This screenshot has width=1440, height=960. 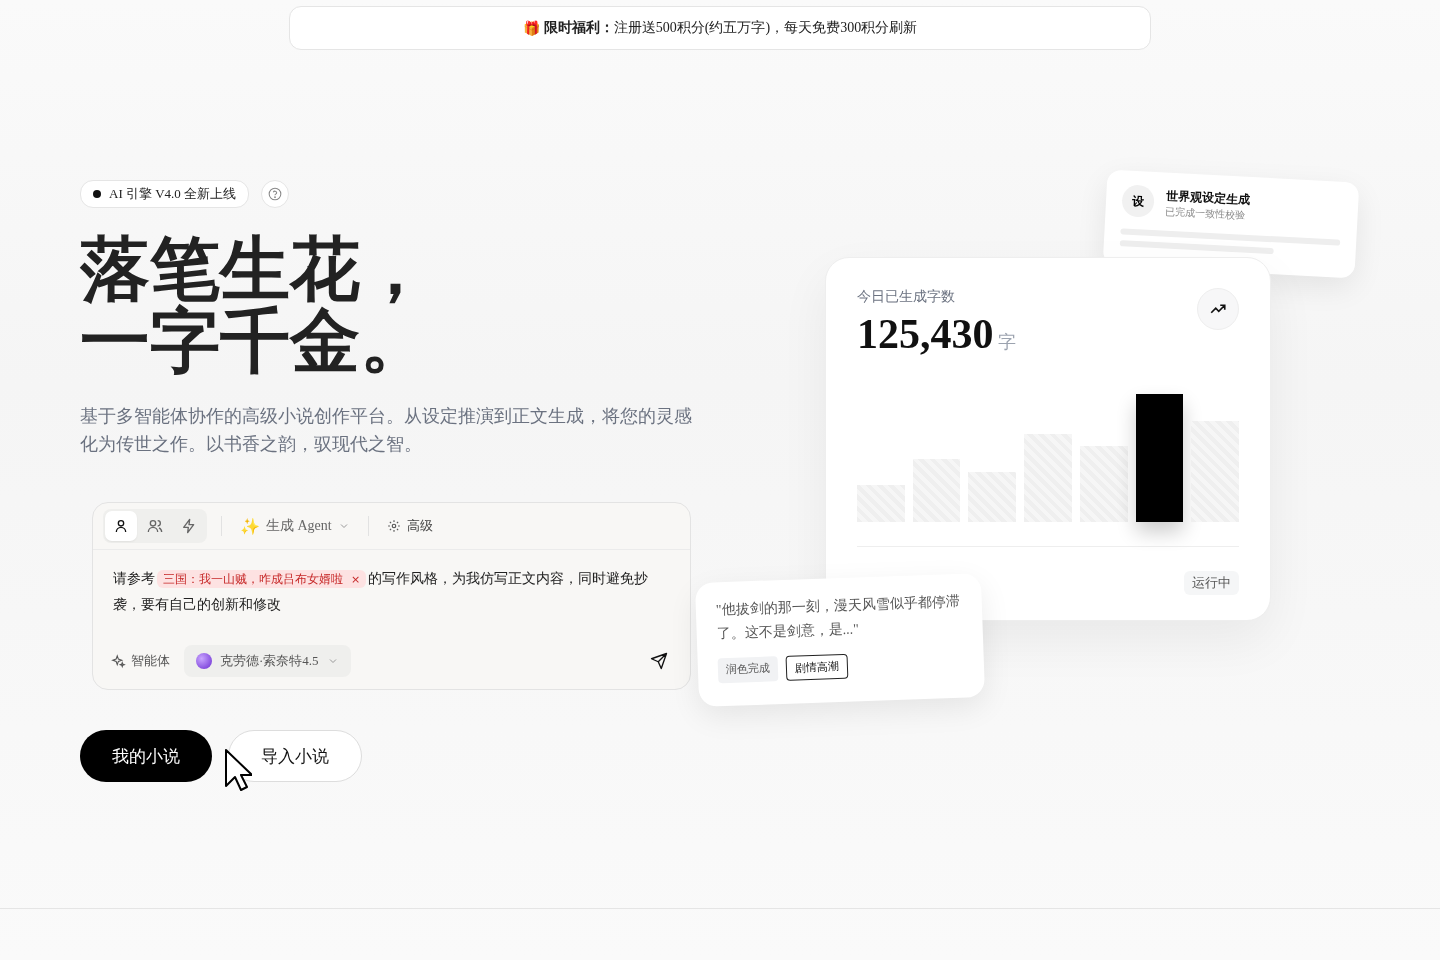 I want to click on agent-button: 智能体, so click(x=140, y=661).